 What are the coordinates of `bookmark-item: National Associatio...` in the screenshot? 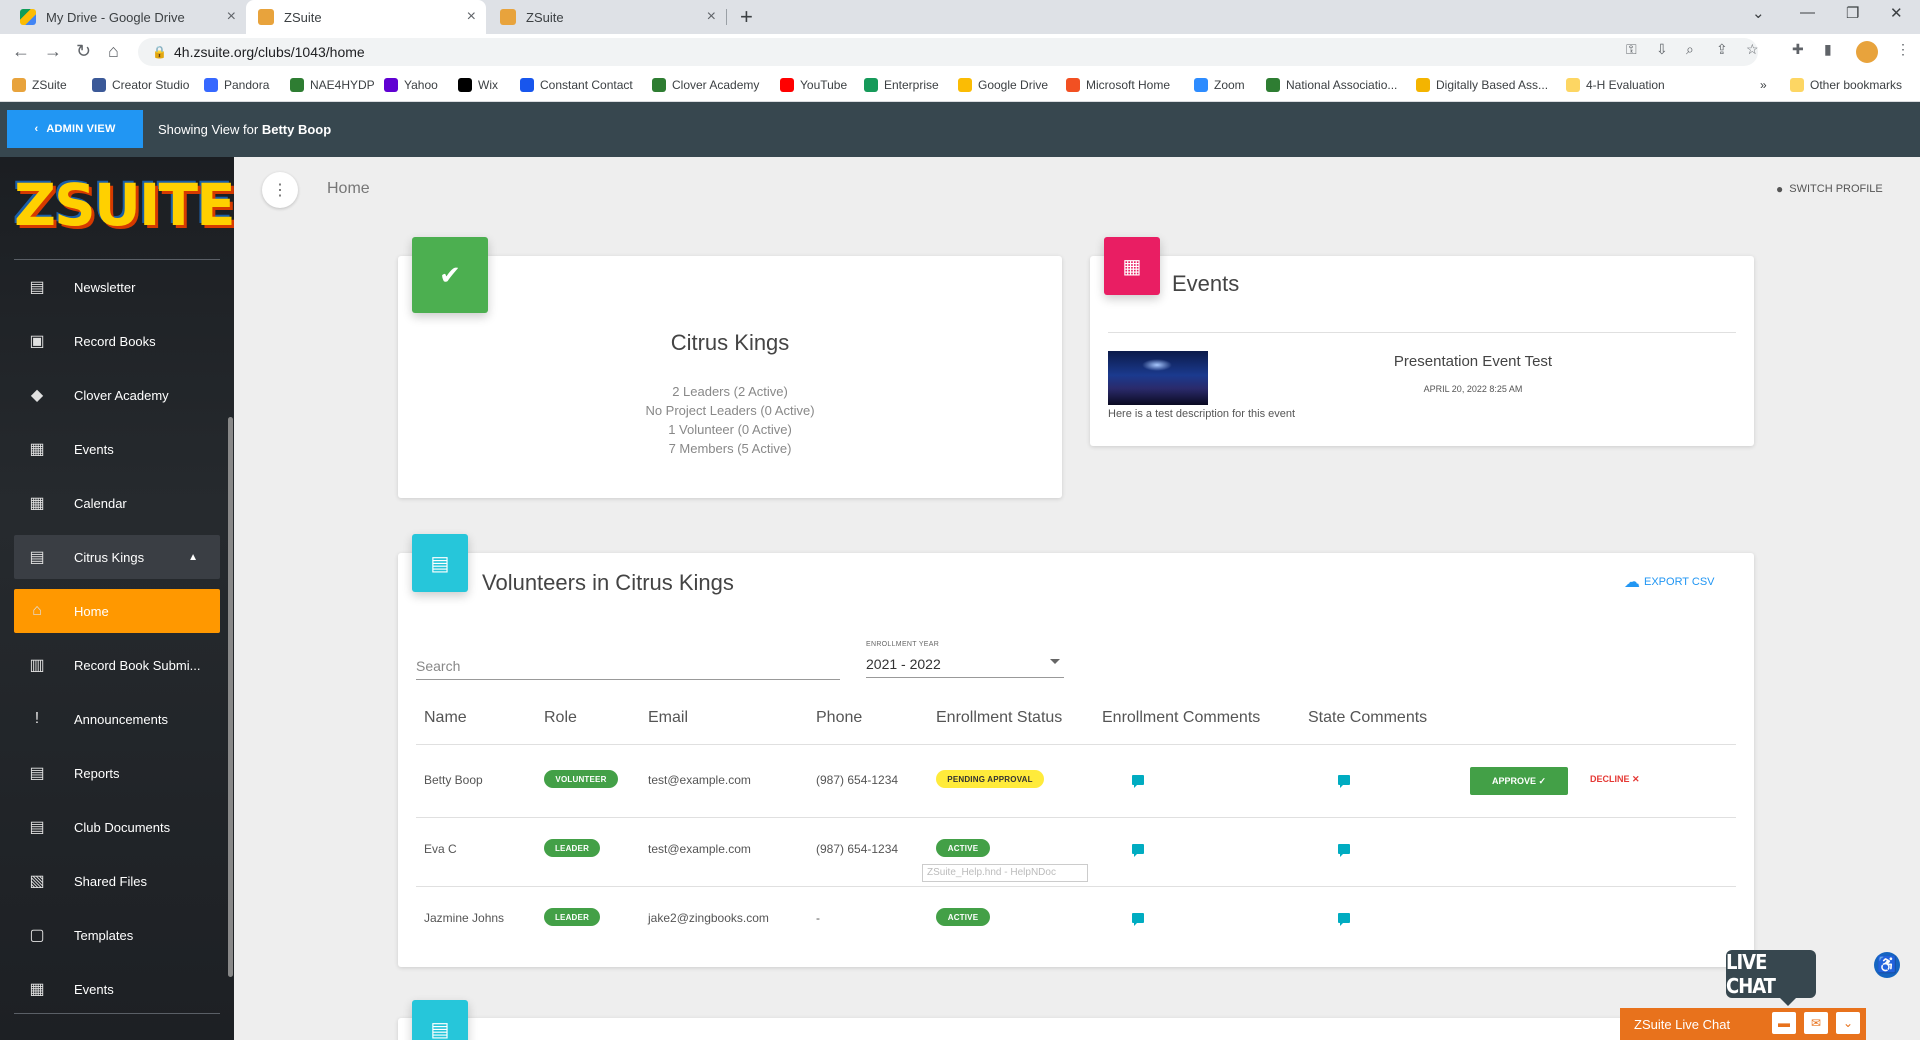 It's located at (1331, 85).